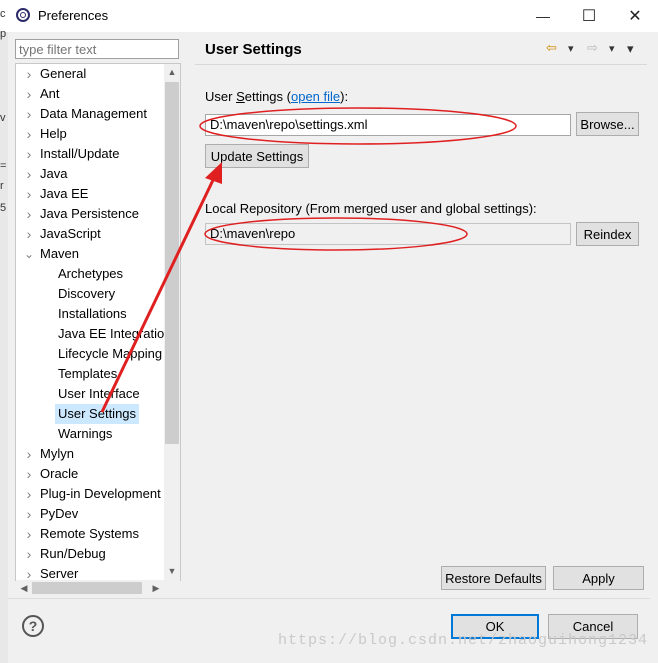  What do you see at coordinates (336, 234) in the screenshot?
I see `annotation-ellipse-repository` at bounding box center [336, 234].